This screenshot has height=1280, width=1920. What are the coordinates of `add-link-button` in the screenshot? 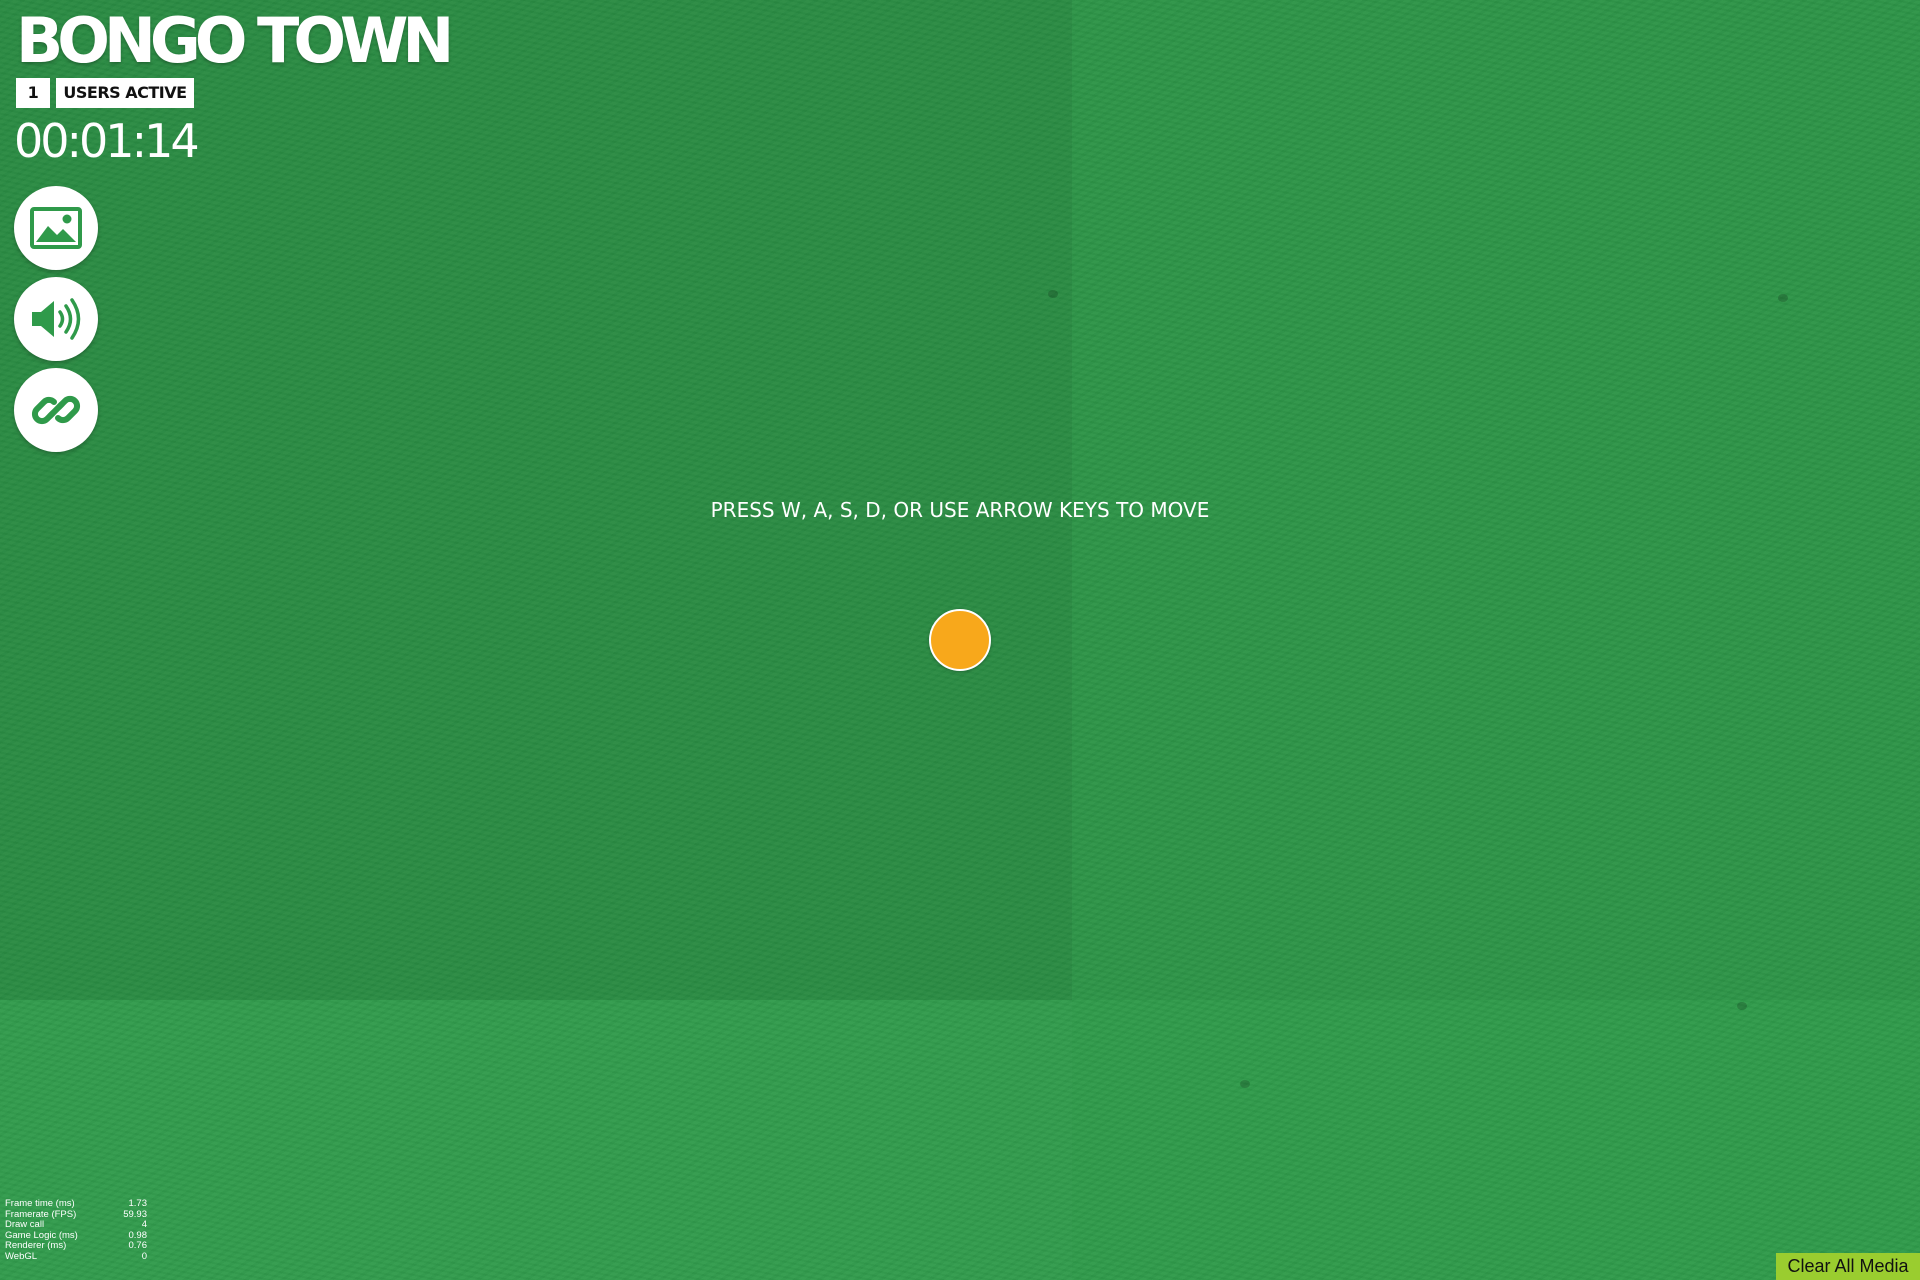 It's located at (56, 410).